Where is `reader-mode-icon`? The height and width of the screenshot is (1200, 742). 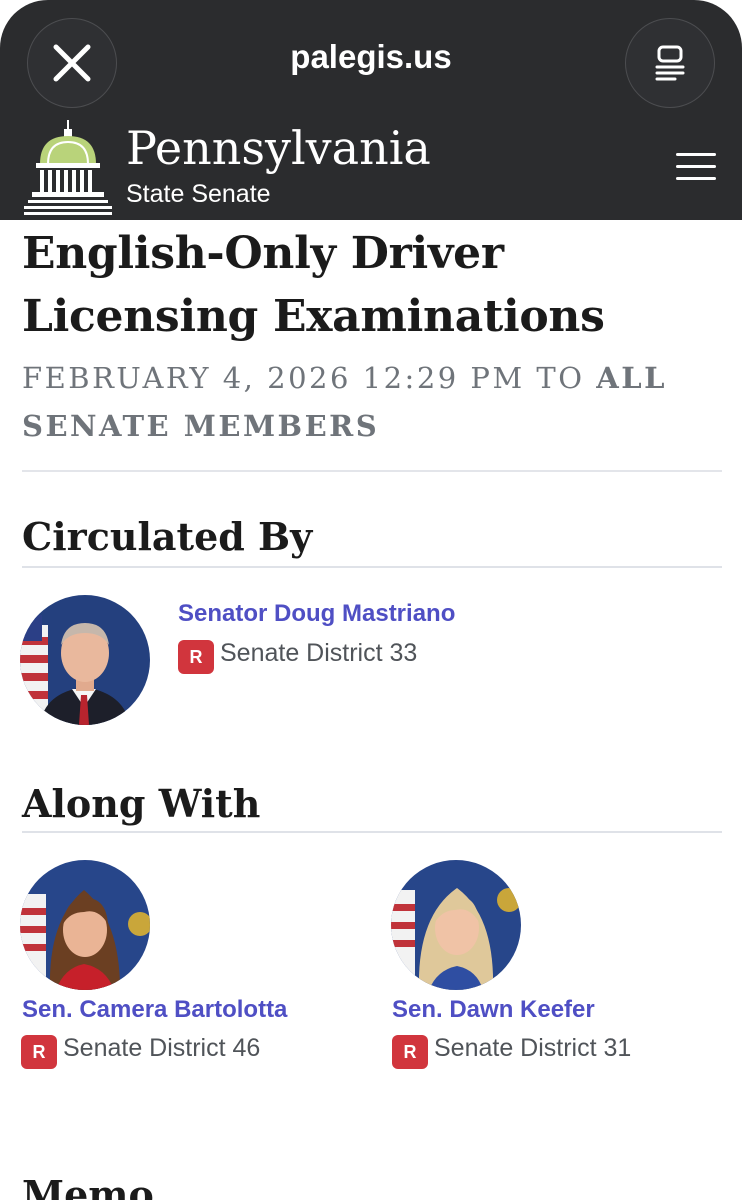
reader-mode-icon is located at coordinates (670, 63).